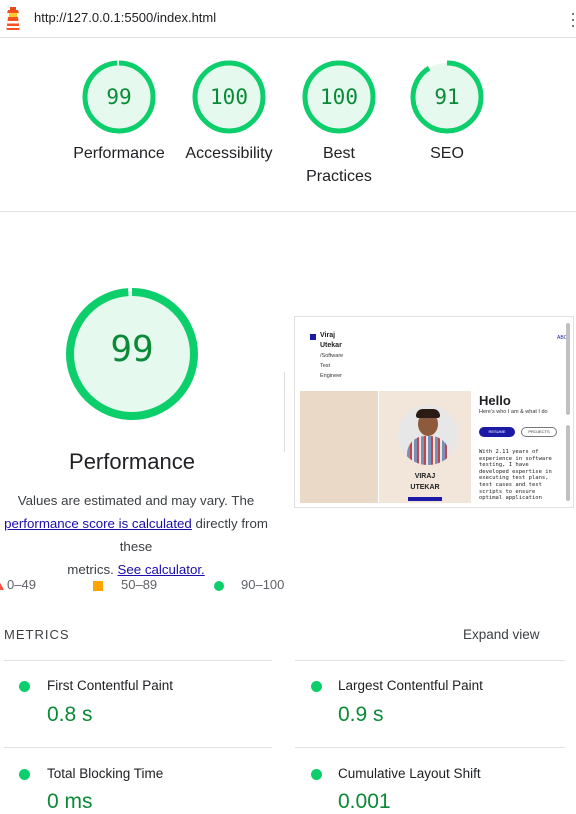 The image size is (576, 814). I want to click on vertical-separator, so click(284, 412).